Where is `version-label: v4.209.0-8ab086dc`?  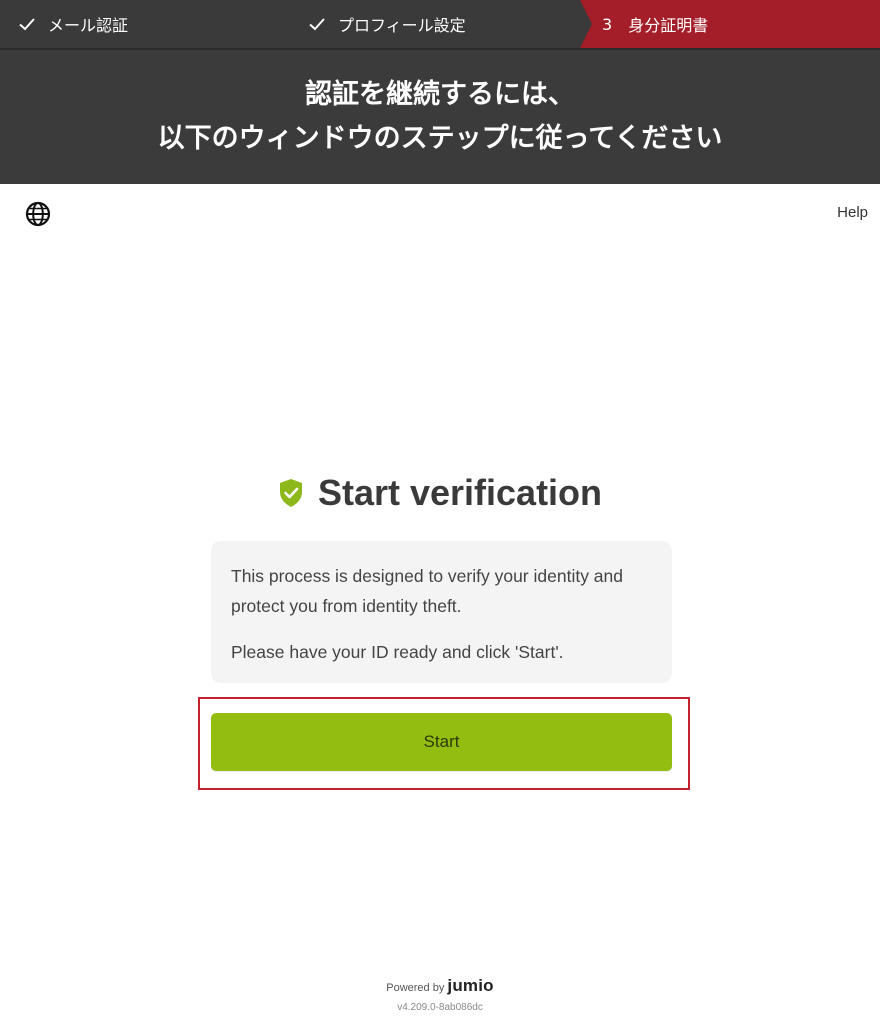
version-label: v4.209.0-8ab086dc is located at coordinates (440, 1007).